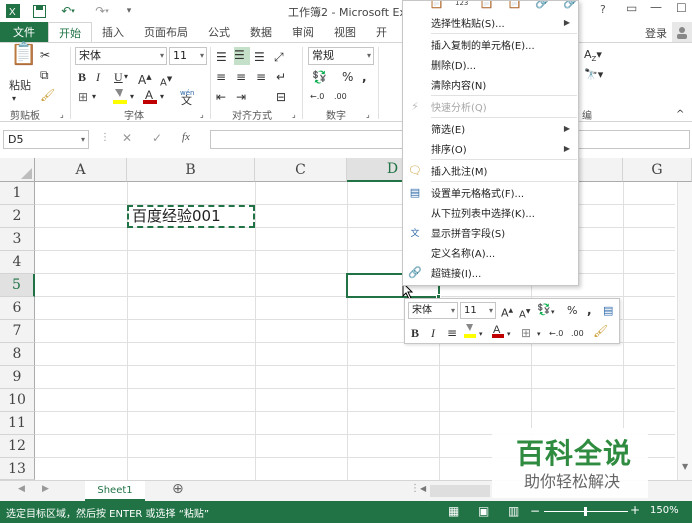 The height and width of the screenshot is (523, 692). I want to click on copy-icon: ⧉, so click(44, 75).